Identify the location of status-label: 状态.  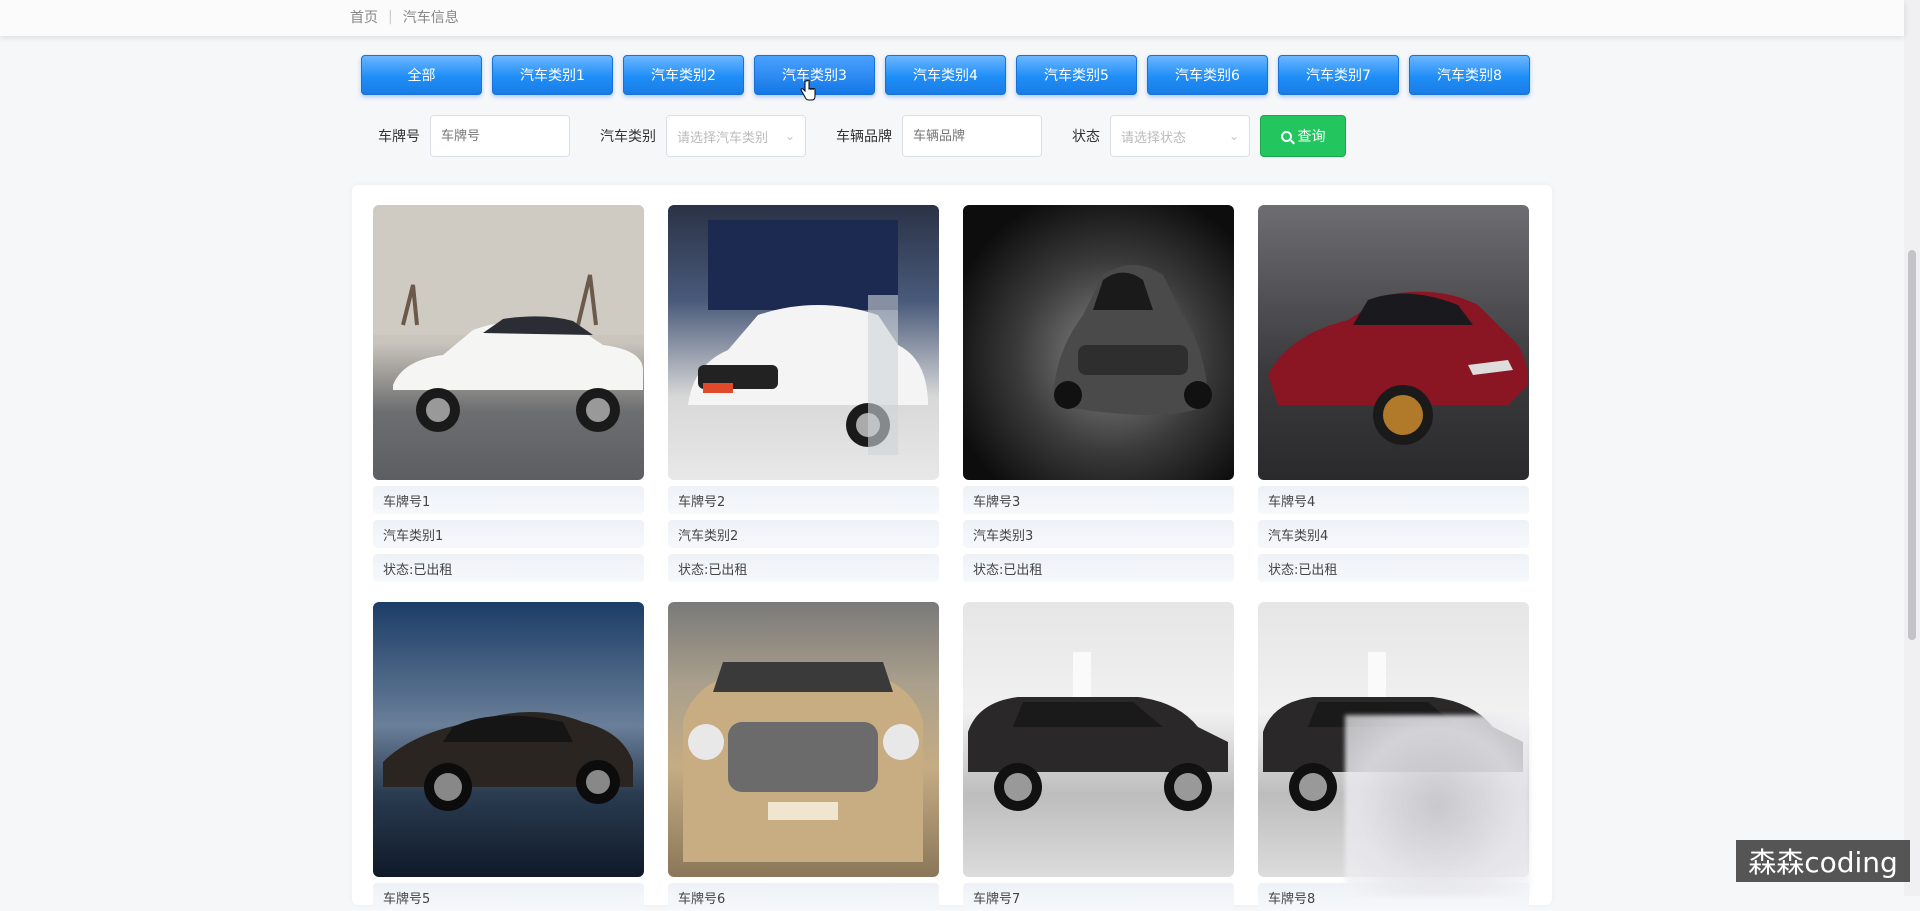
(1086, 137).